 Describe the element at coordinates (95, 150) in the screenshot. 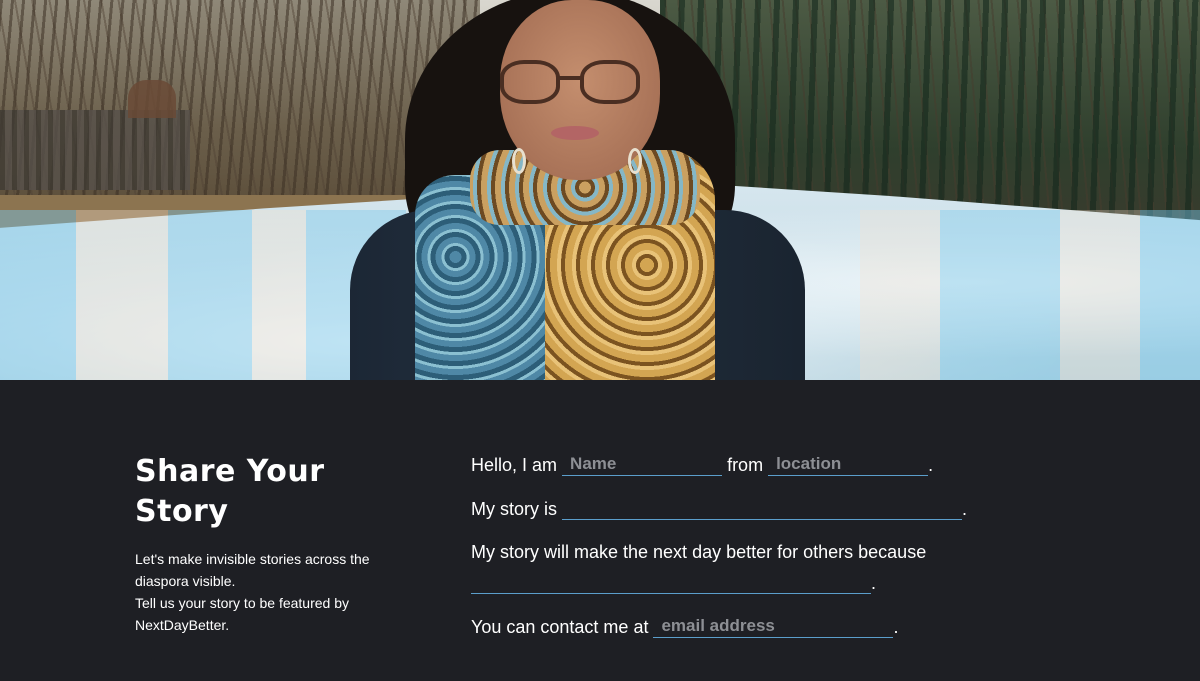

I see `fence` at that location.